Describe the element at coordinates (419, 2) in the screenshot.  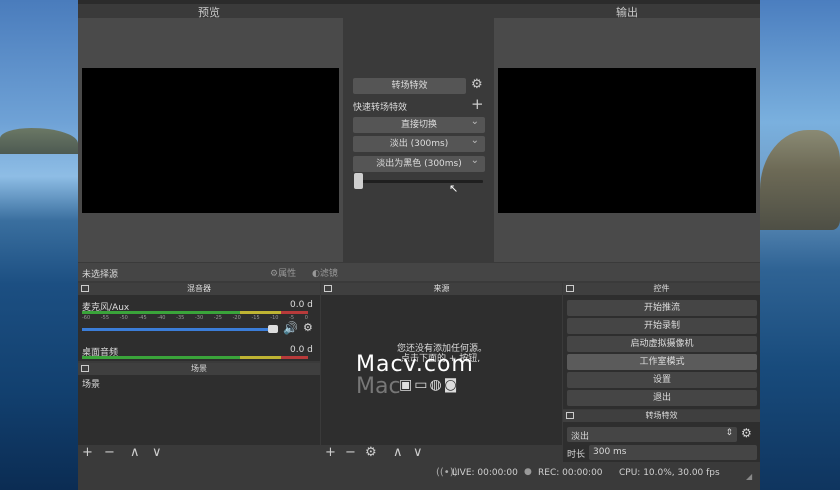
I see `title-bar` at that location.